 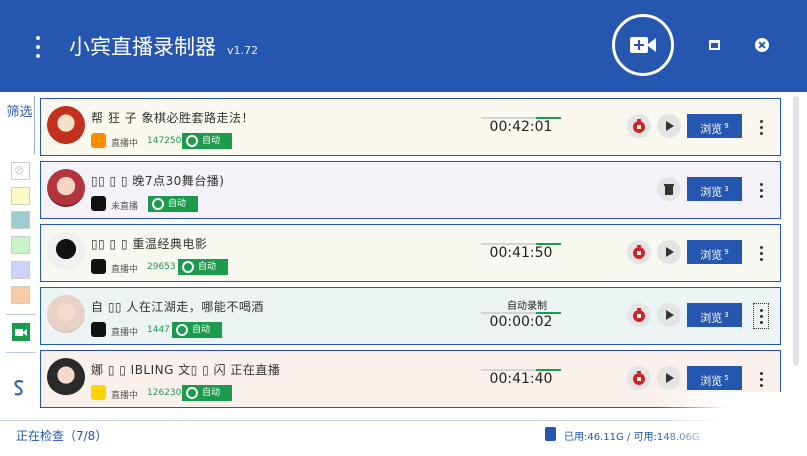 I want to click on room-title: 娜 ▯ ▯ IBLING 文▯ ▯ 闪 正在直播, so click(x=186, y=370).